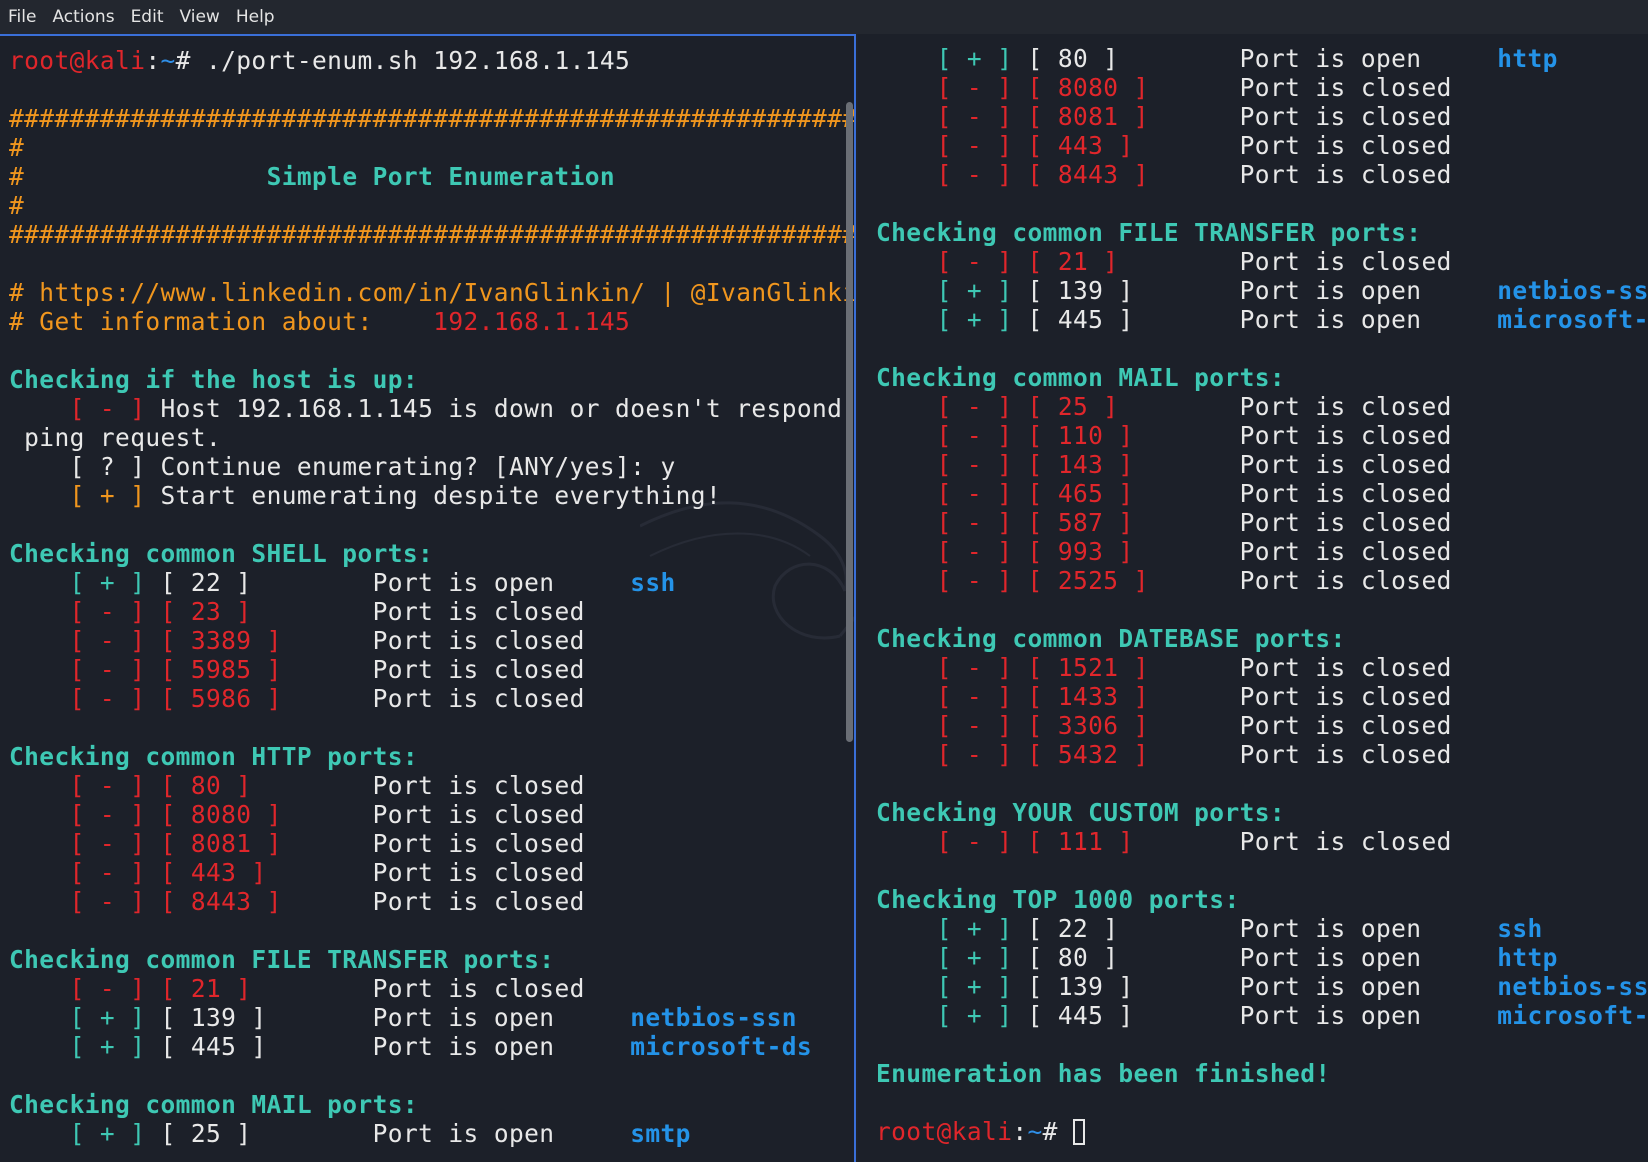  What do you see at coordinates (199, 17) in the screenshot?
I see `menu-view: View` at bounding box center [199, 17].